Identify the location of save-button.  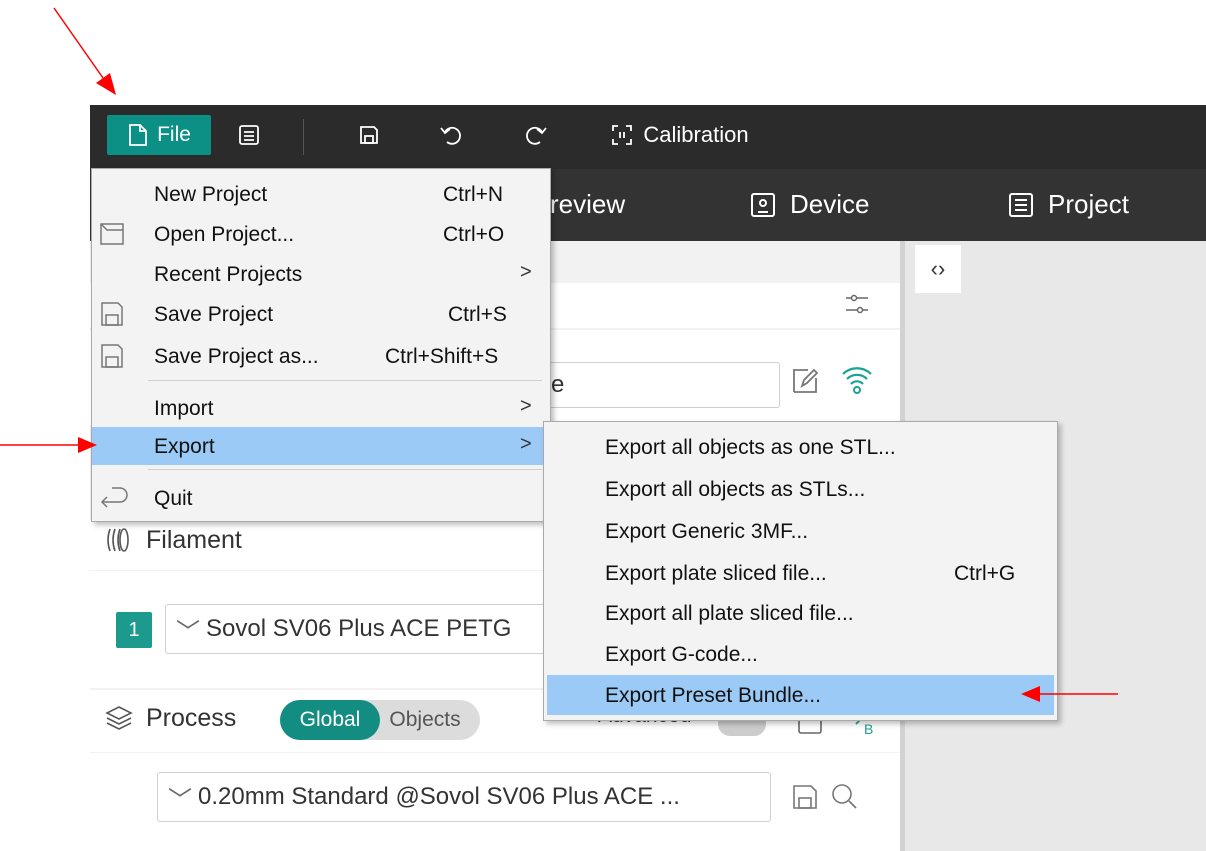
(369, 135).